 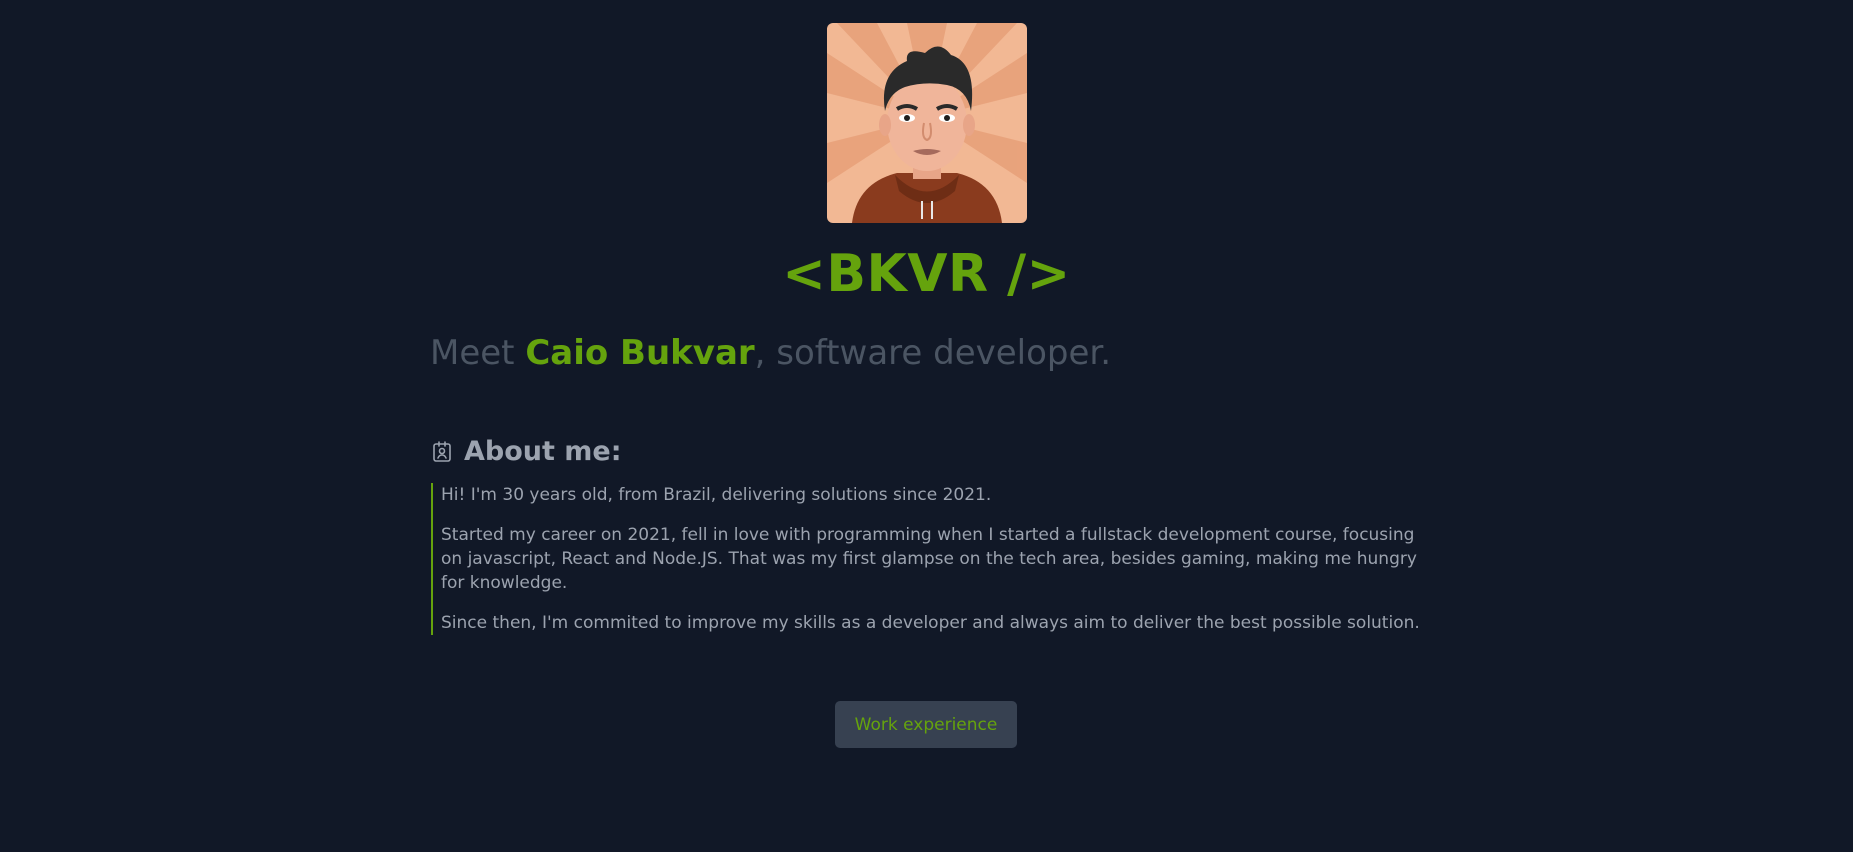 I want to click on hero-tagline: Meet Caio Bukvar, software developer., so click(x=770, y=353).